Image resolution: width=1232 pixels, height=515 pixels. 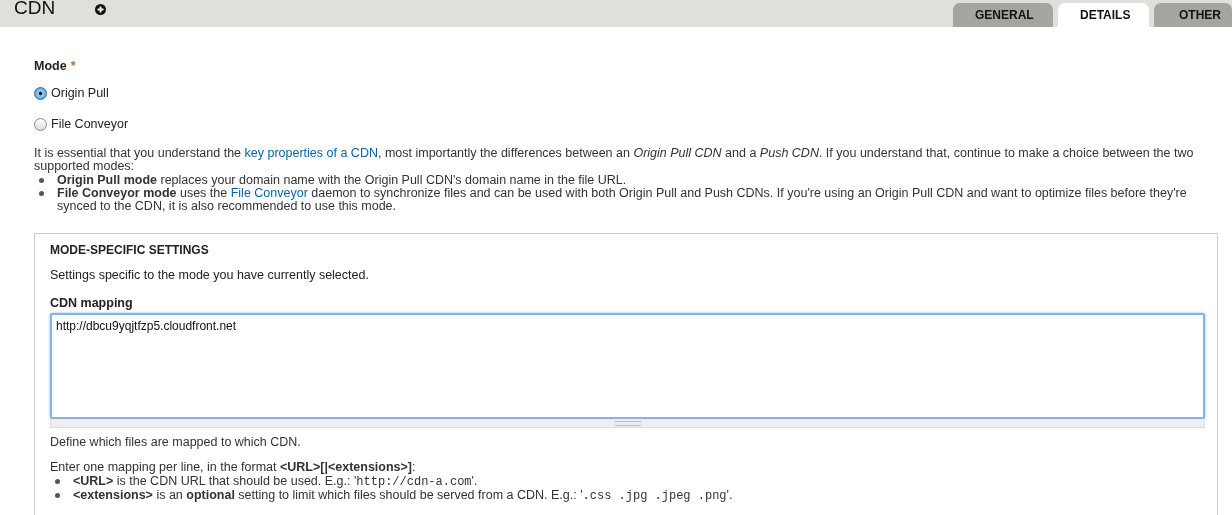 I want to click on radio-label: Origin Pull, so click(x=80, y=93).